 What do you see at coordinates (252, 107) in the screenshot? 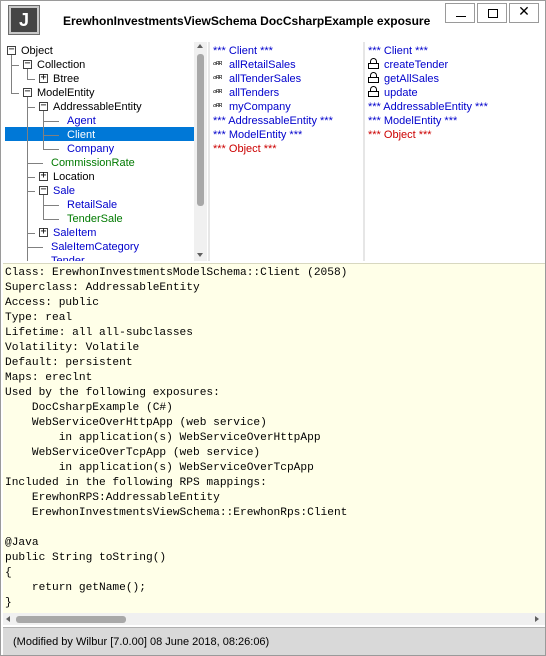
I see `property-item: ᵒᴿᴿ myCompany` at bounding box center [252, 107].